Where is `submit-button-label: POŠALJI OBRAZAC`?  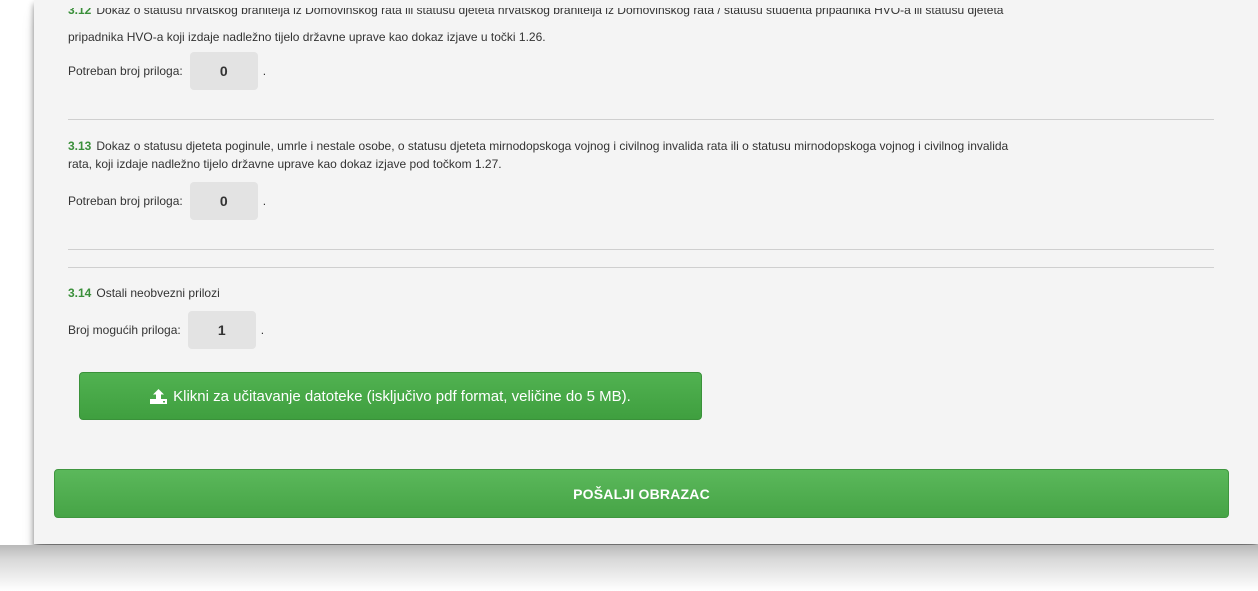
submit-button-label: POŠALJI OBRAZAC is located at coordinates (641, 493).